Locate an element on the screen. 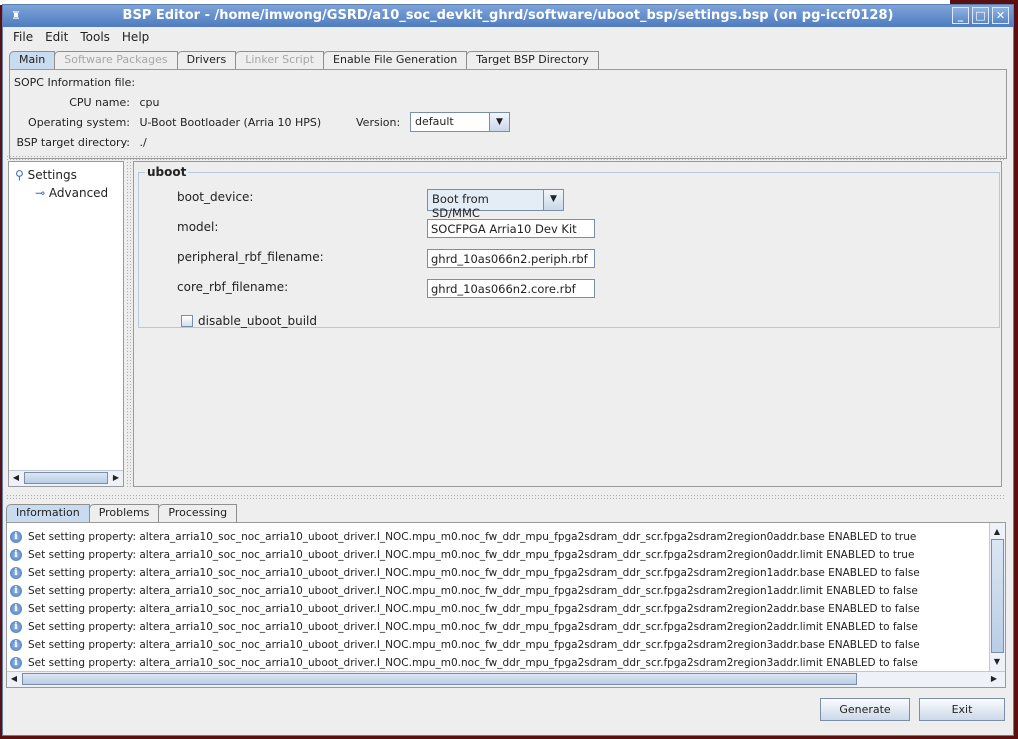 This screenshot has width=1018, height=739. tab-main: Main is located at coordinates (32, 60).